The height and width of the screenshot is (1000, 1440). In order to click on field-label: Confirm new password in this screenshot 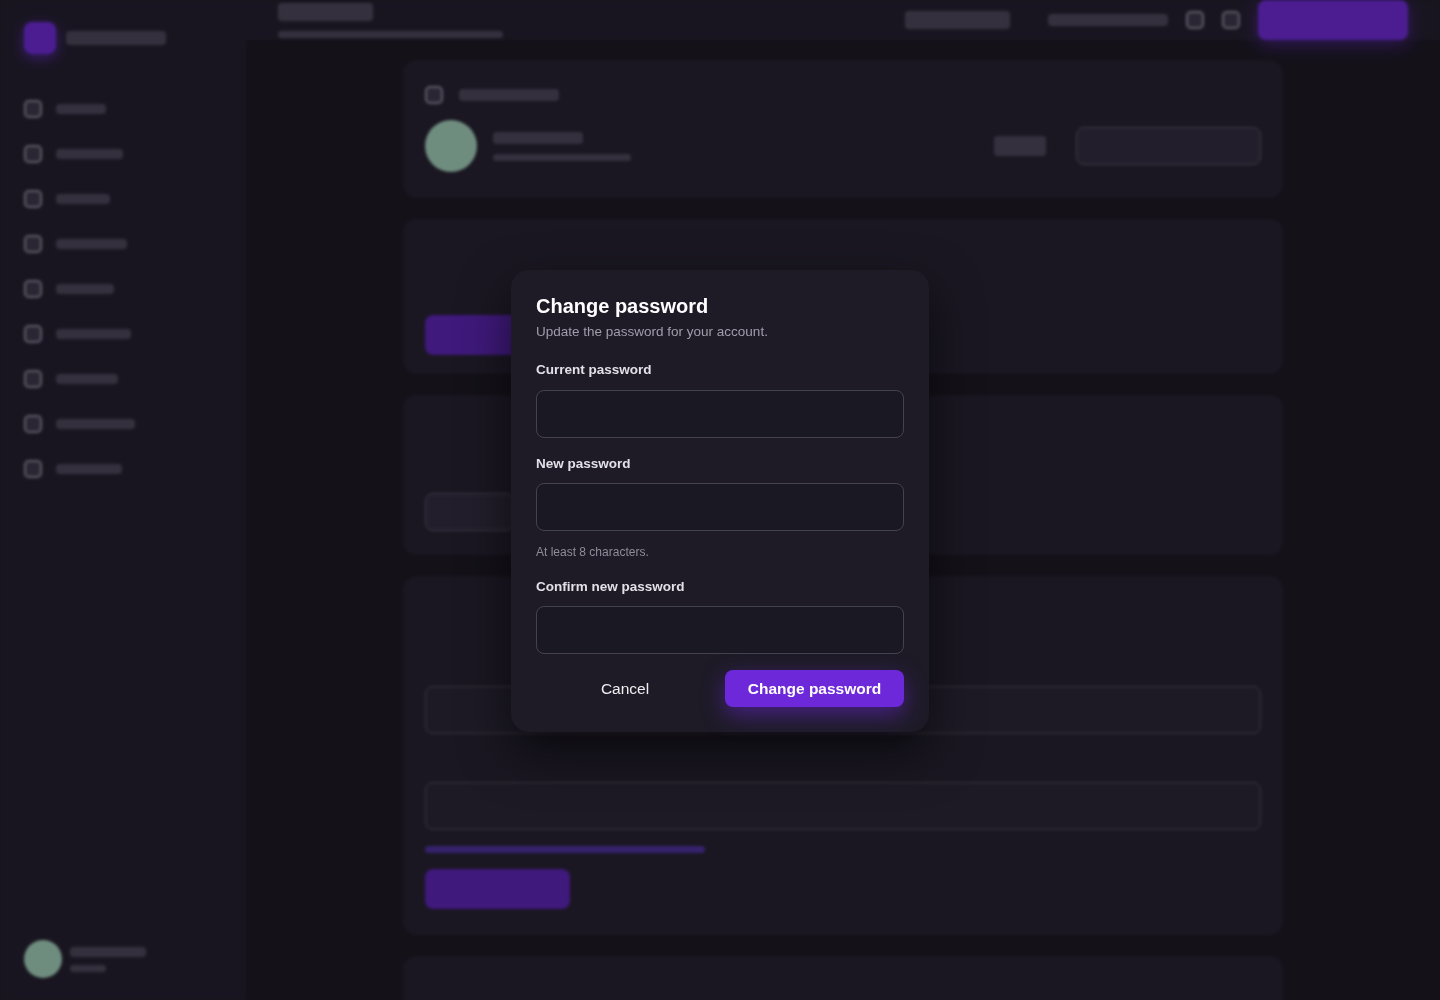, I will do `click(611, 586)`.